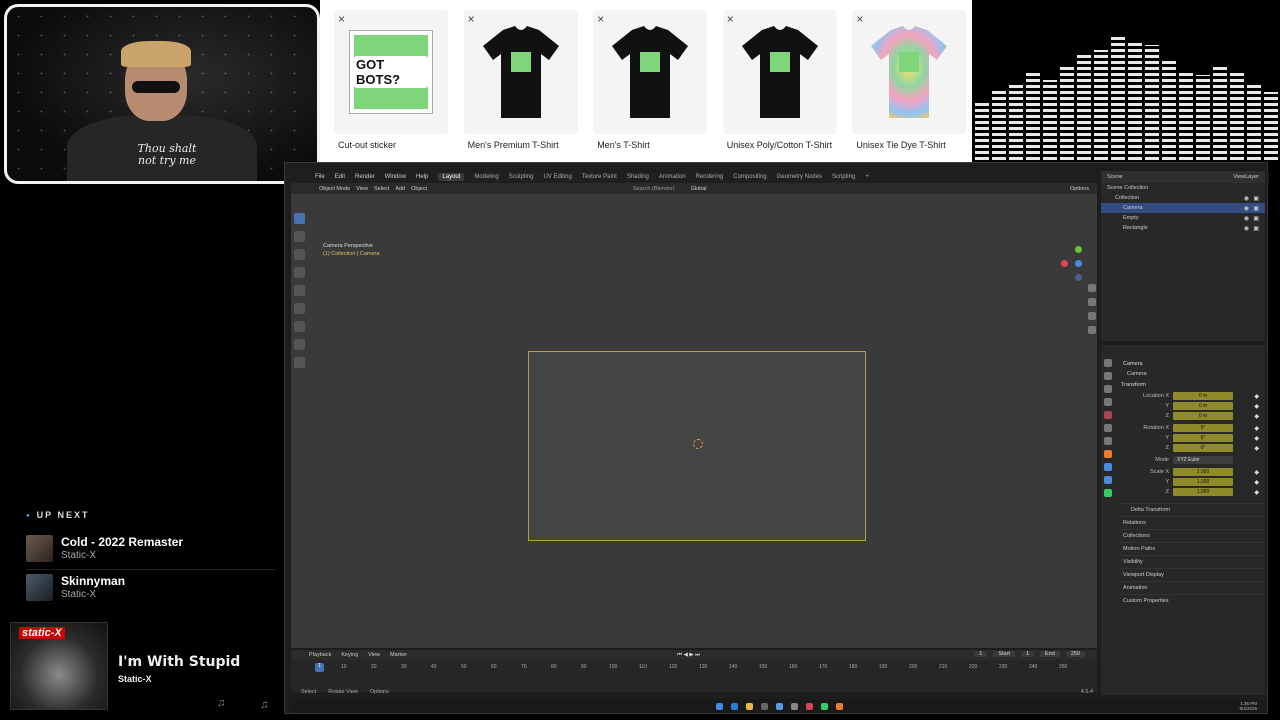 This screenshot has height=720, width=1280. What do you see at coordinates (1191, 535) in the screenshot?
I see `collections-panel: Collections` at bounding box center [1191, 535].